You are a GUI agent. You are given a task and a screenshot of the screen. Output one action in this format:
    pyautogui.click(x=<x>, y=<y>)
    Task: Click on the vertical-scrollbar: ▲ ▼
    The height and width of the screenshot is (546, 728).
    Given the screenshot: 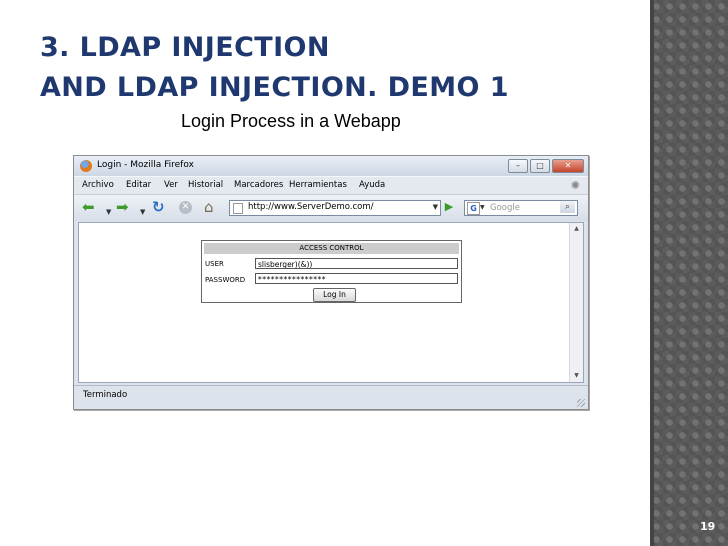 What is the action you would take?
    pyautogui.click(x=576, y=302)
    